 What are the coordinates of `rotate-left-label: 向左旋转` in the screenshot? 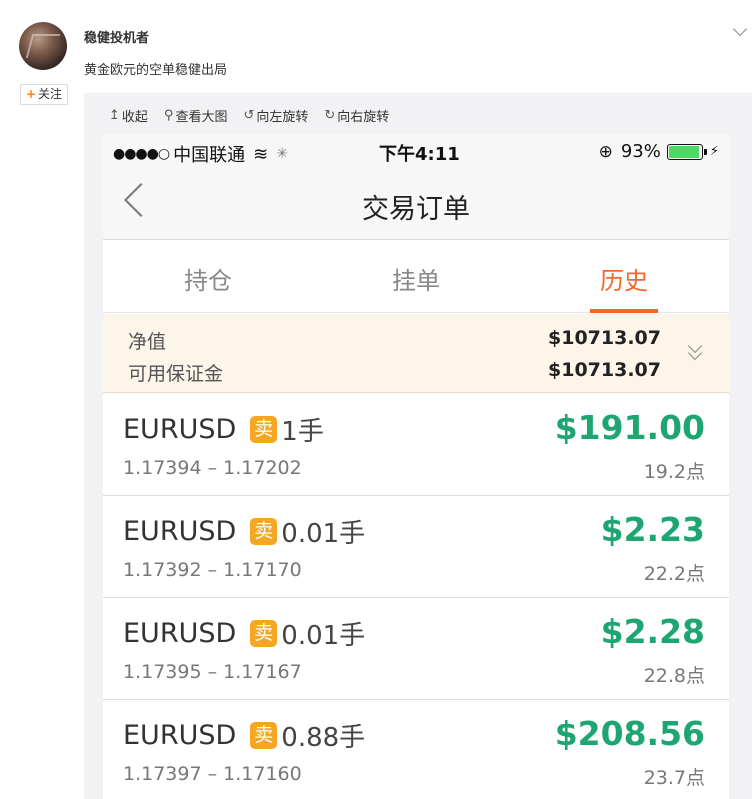 It's located at (282, 117).